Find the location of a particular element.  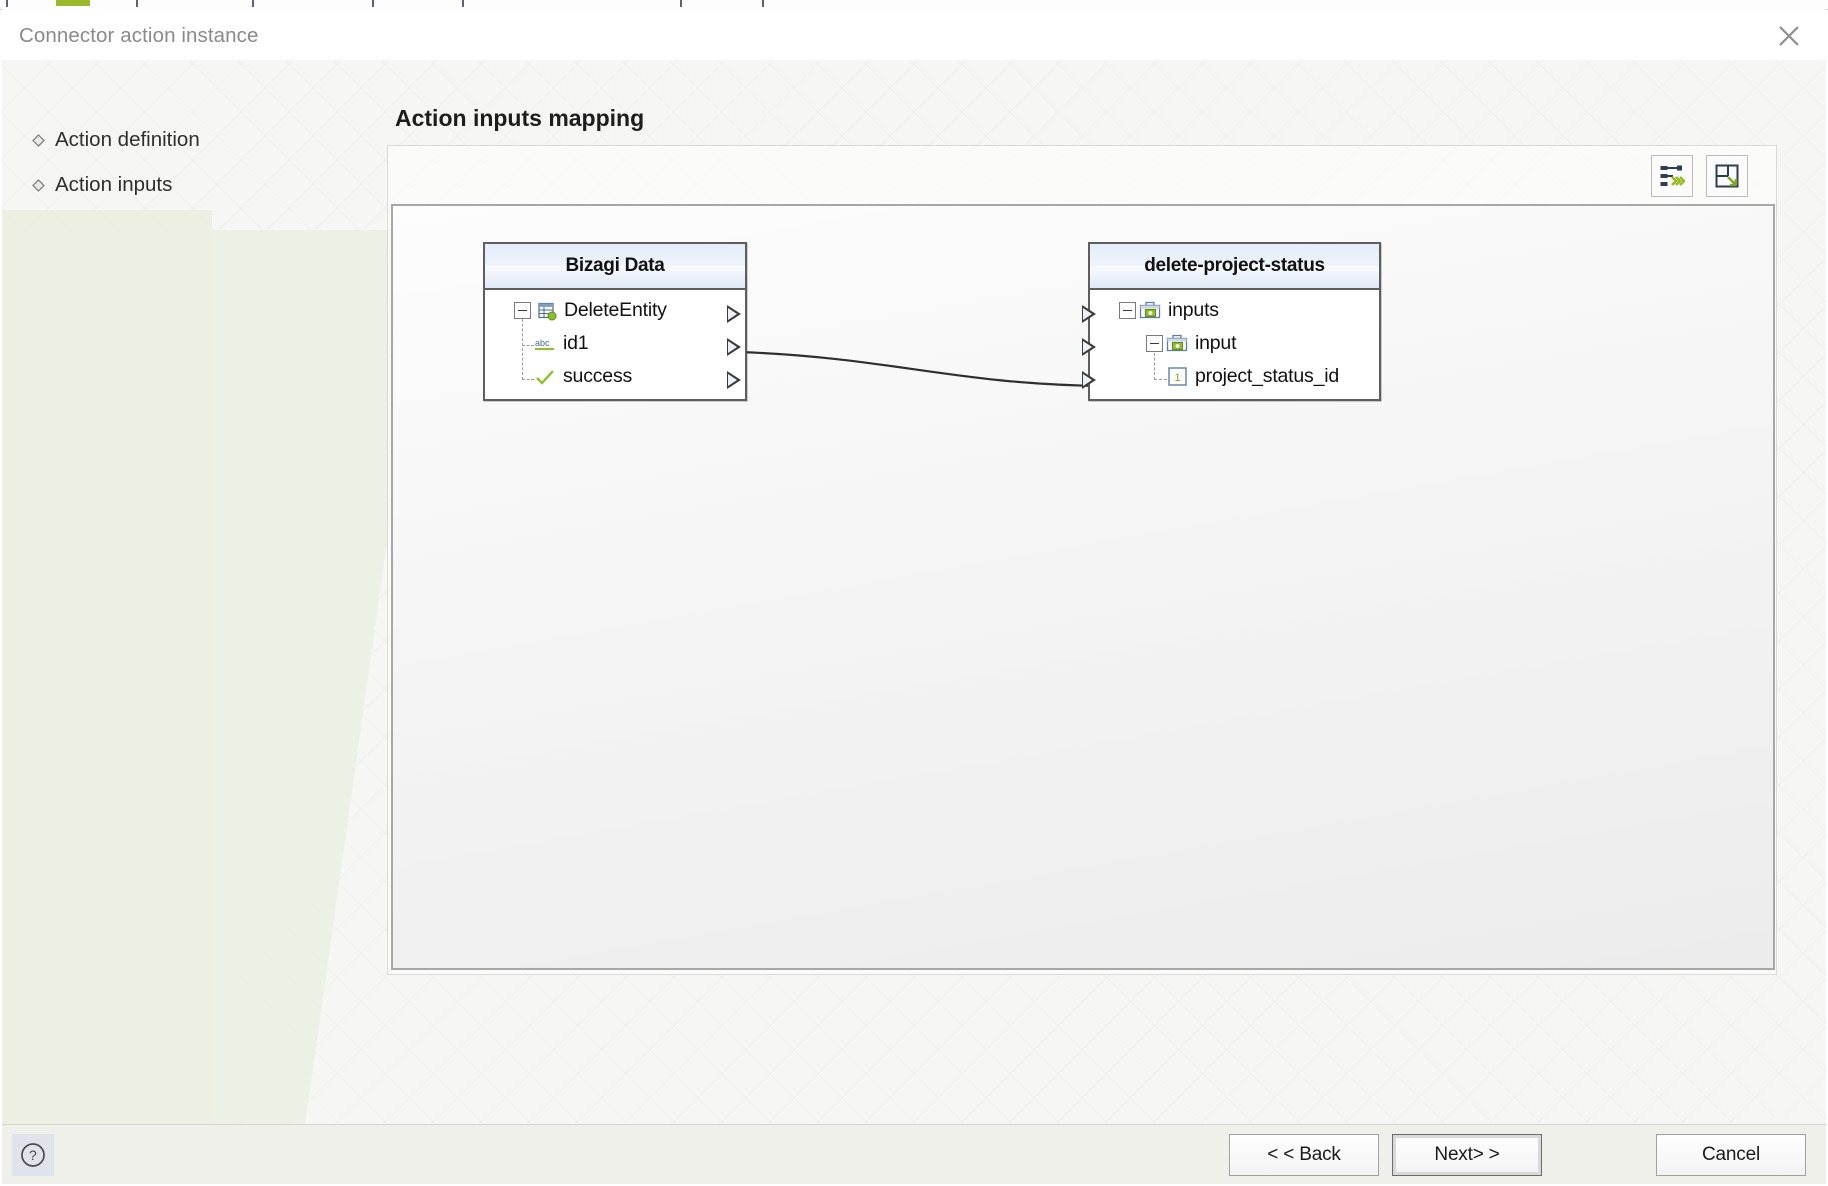

source-port-id1 is located at coordinates (734, 347).